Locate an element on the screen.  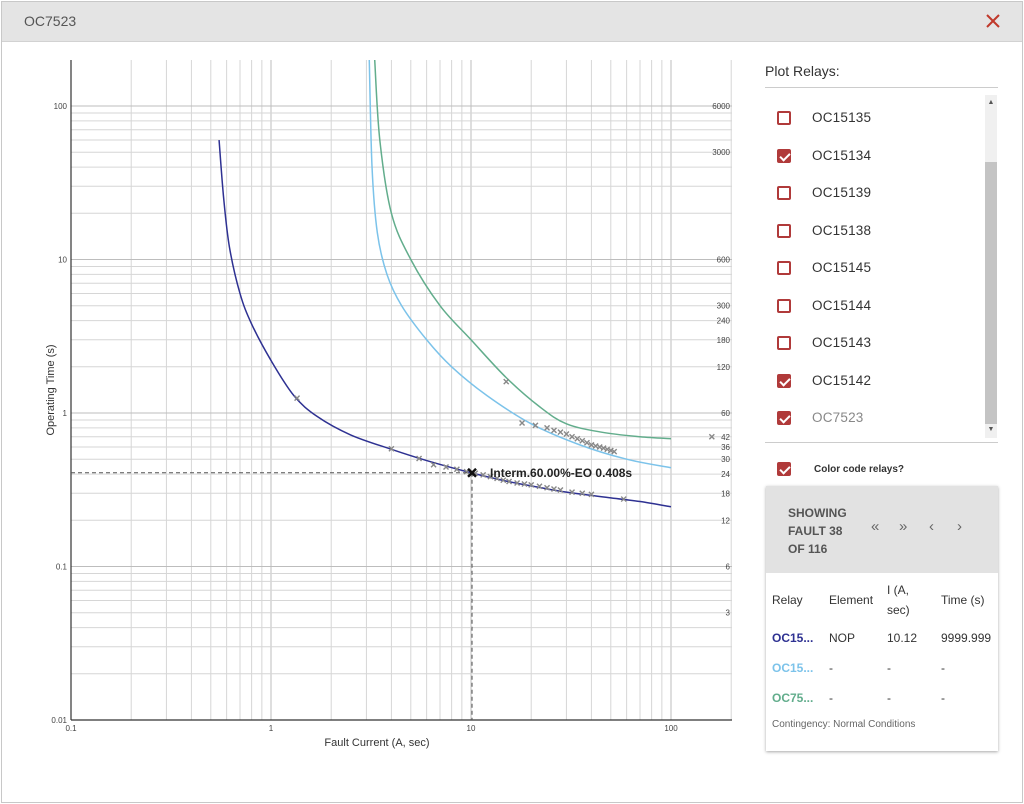
relay-item: OC15143 is located at coordinates (872, 344).